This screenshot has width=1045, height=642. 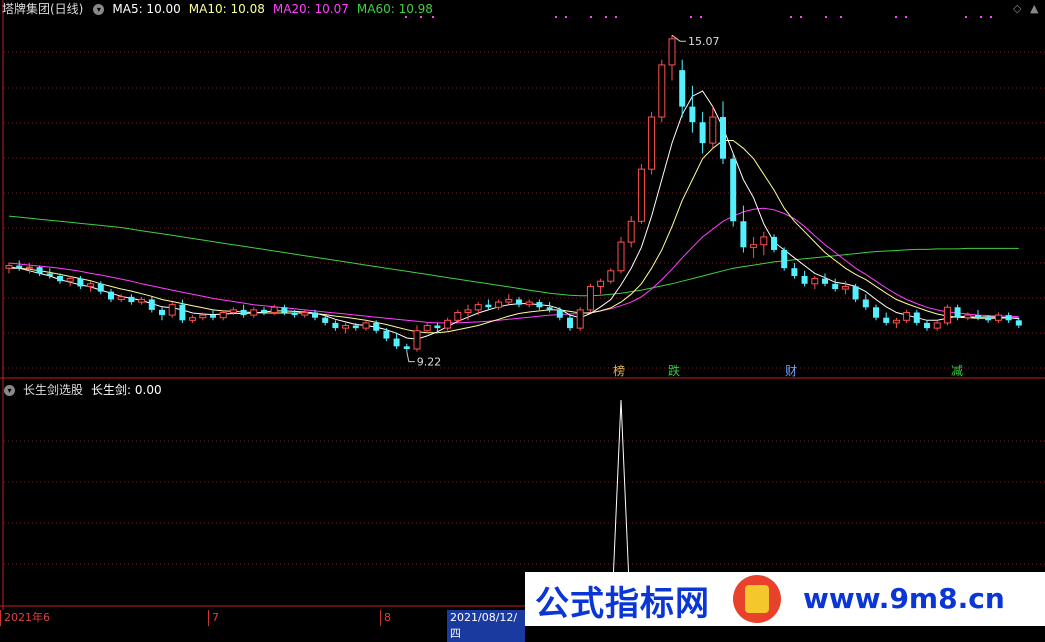 What do you see at coordinates (25, 618) in the screenshot?
I see `date-label-jun: 2021年6` at bounding box center [25, 618].